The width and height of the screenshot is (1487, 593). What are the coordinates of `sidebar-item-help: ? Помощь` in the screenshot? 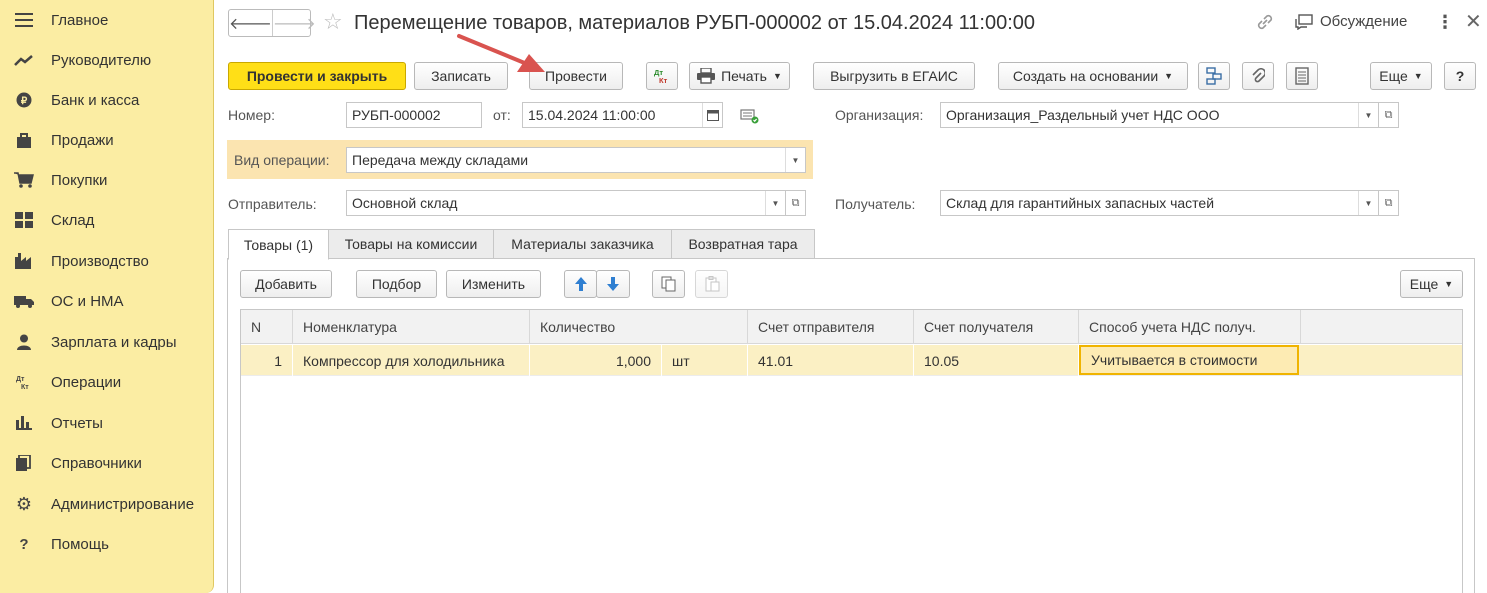 It's located at (106, 544).